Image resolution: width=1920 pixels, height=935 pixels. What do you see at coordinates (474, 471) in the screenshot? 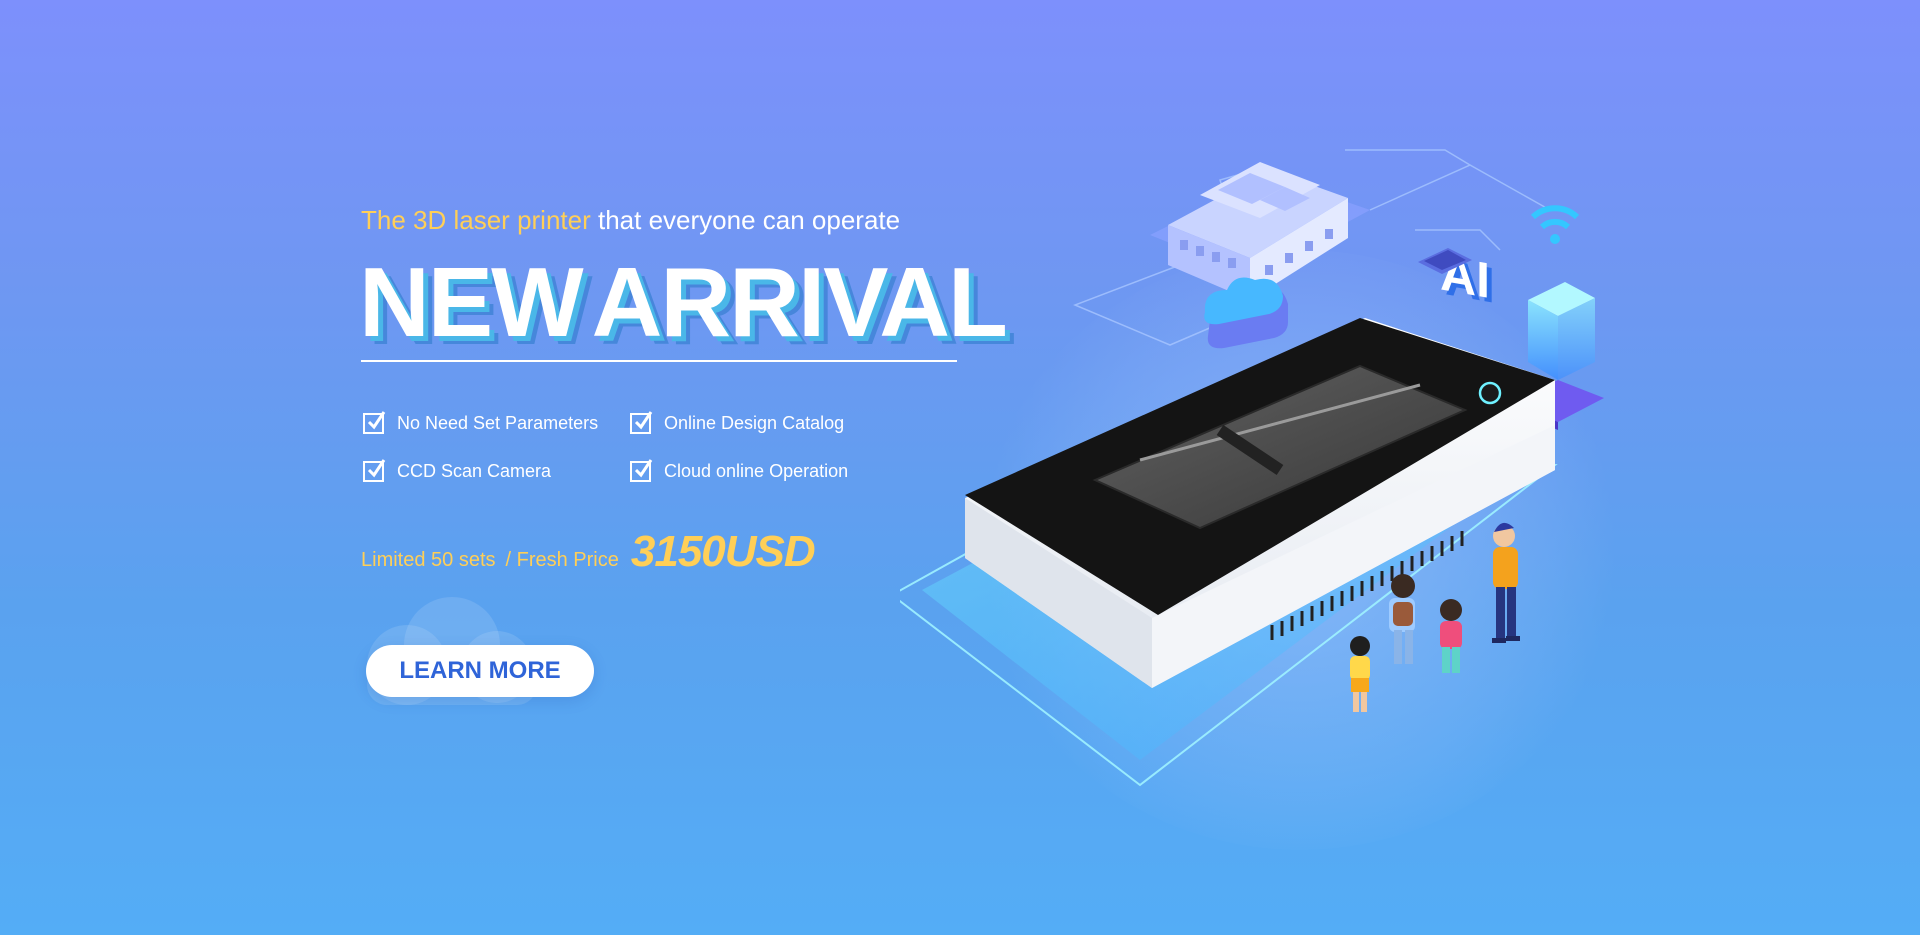
I see `feature-label: CCD Scan Camera` at bounding box center [474, 471].